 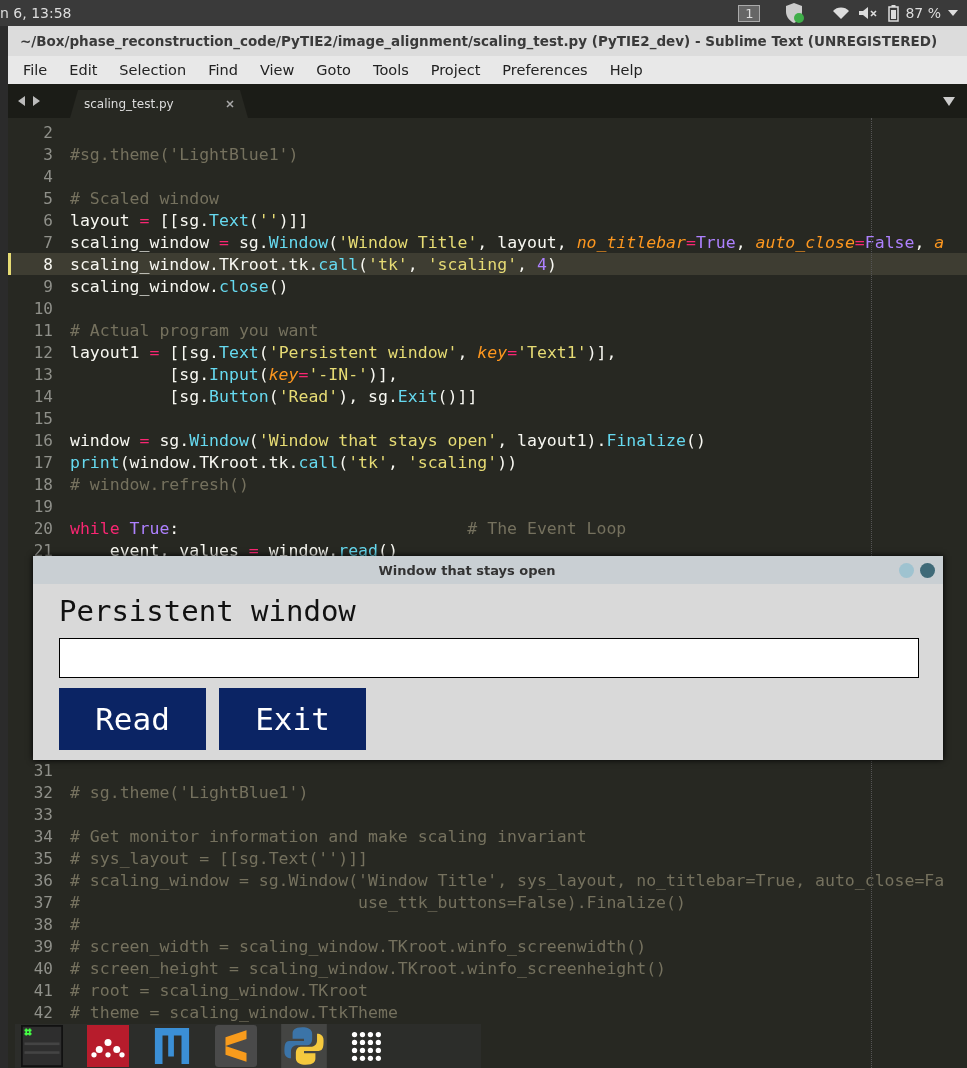 What do you see at coordinates (545, 70) in the screenshot?
I see `menu-item: Preferences` at bounding box center [545, 70].